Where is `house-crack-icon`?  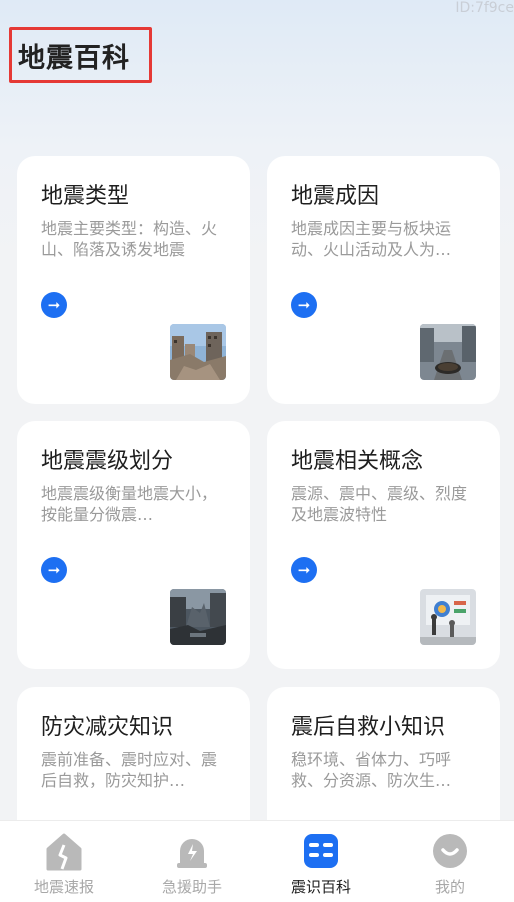 house-crack-icon is located at coordinates (64, 852).